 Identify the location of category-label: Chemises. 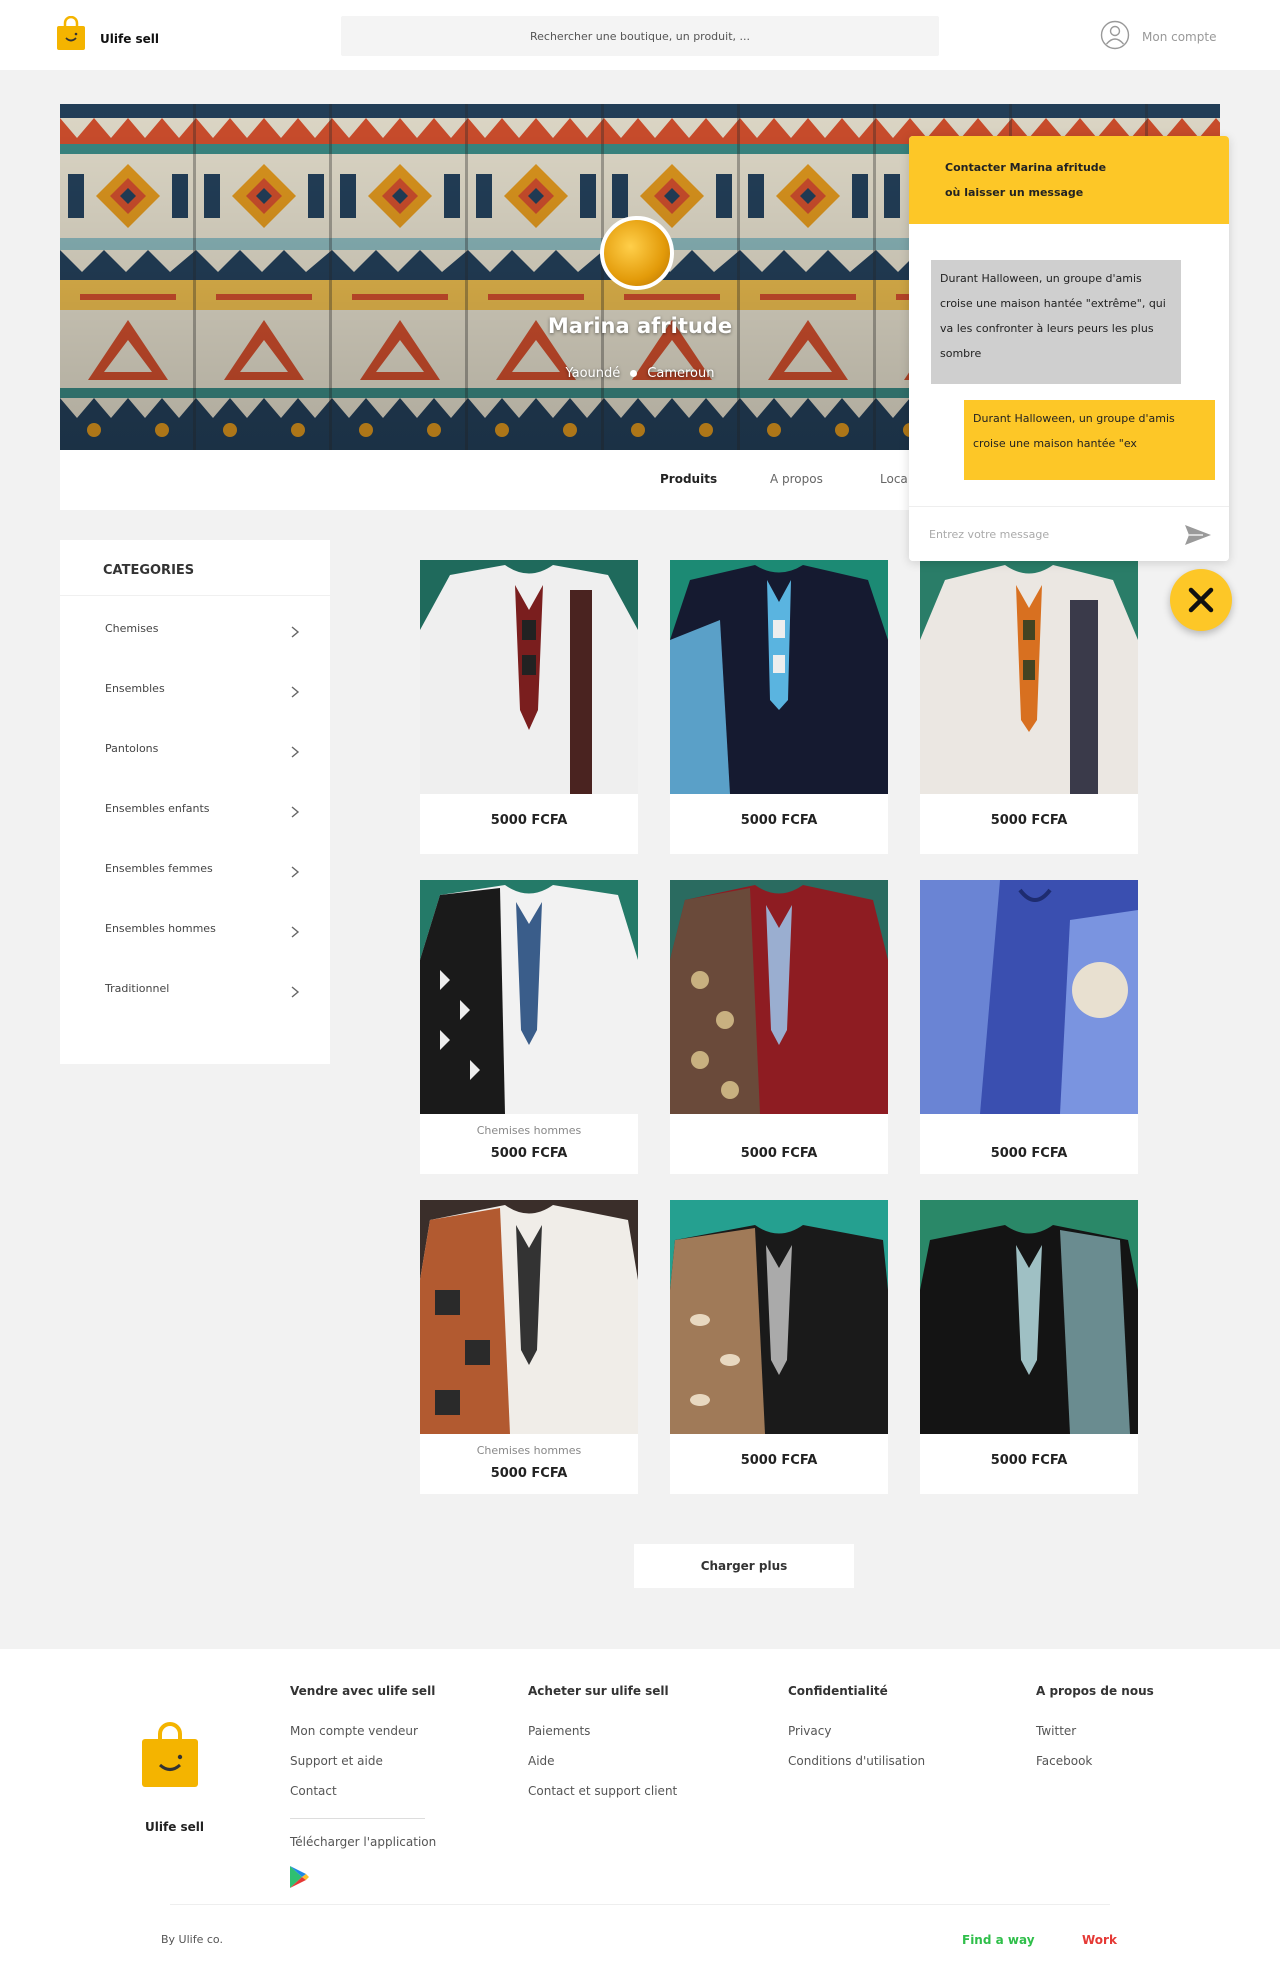
(132, 628).